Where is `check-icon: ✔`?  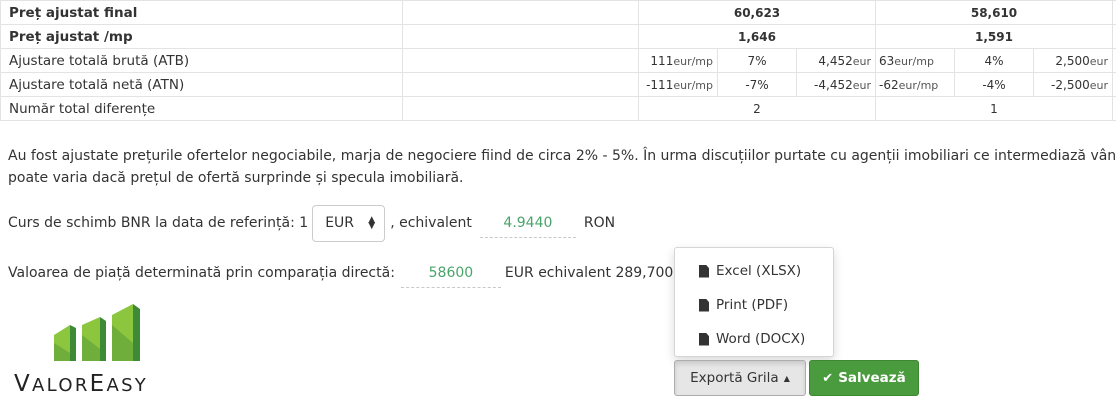
check-icon: ✔ is located at coordinates (828, 378).